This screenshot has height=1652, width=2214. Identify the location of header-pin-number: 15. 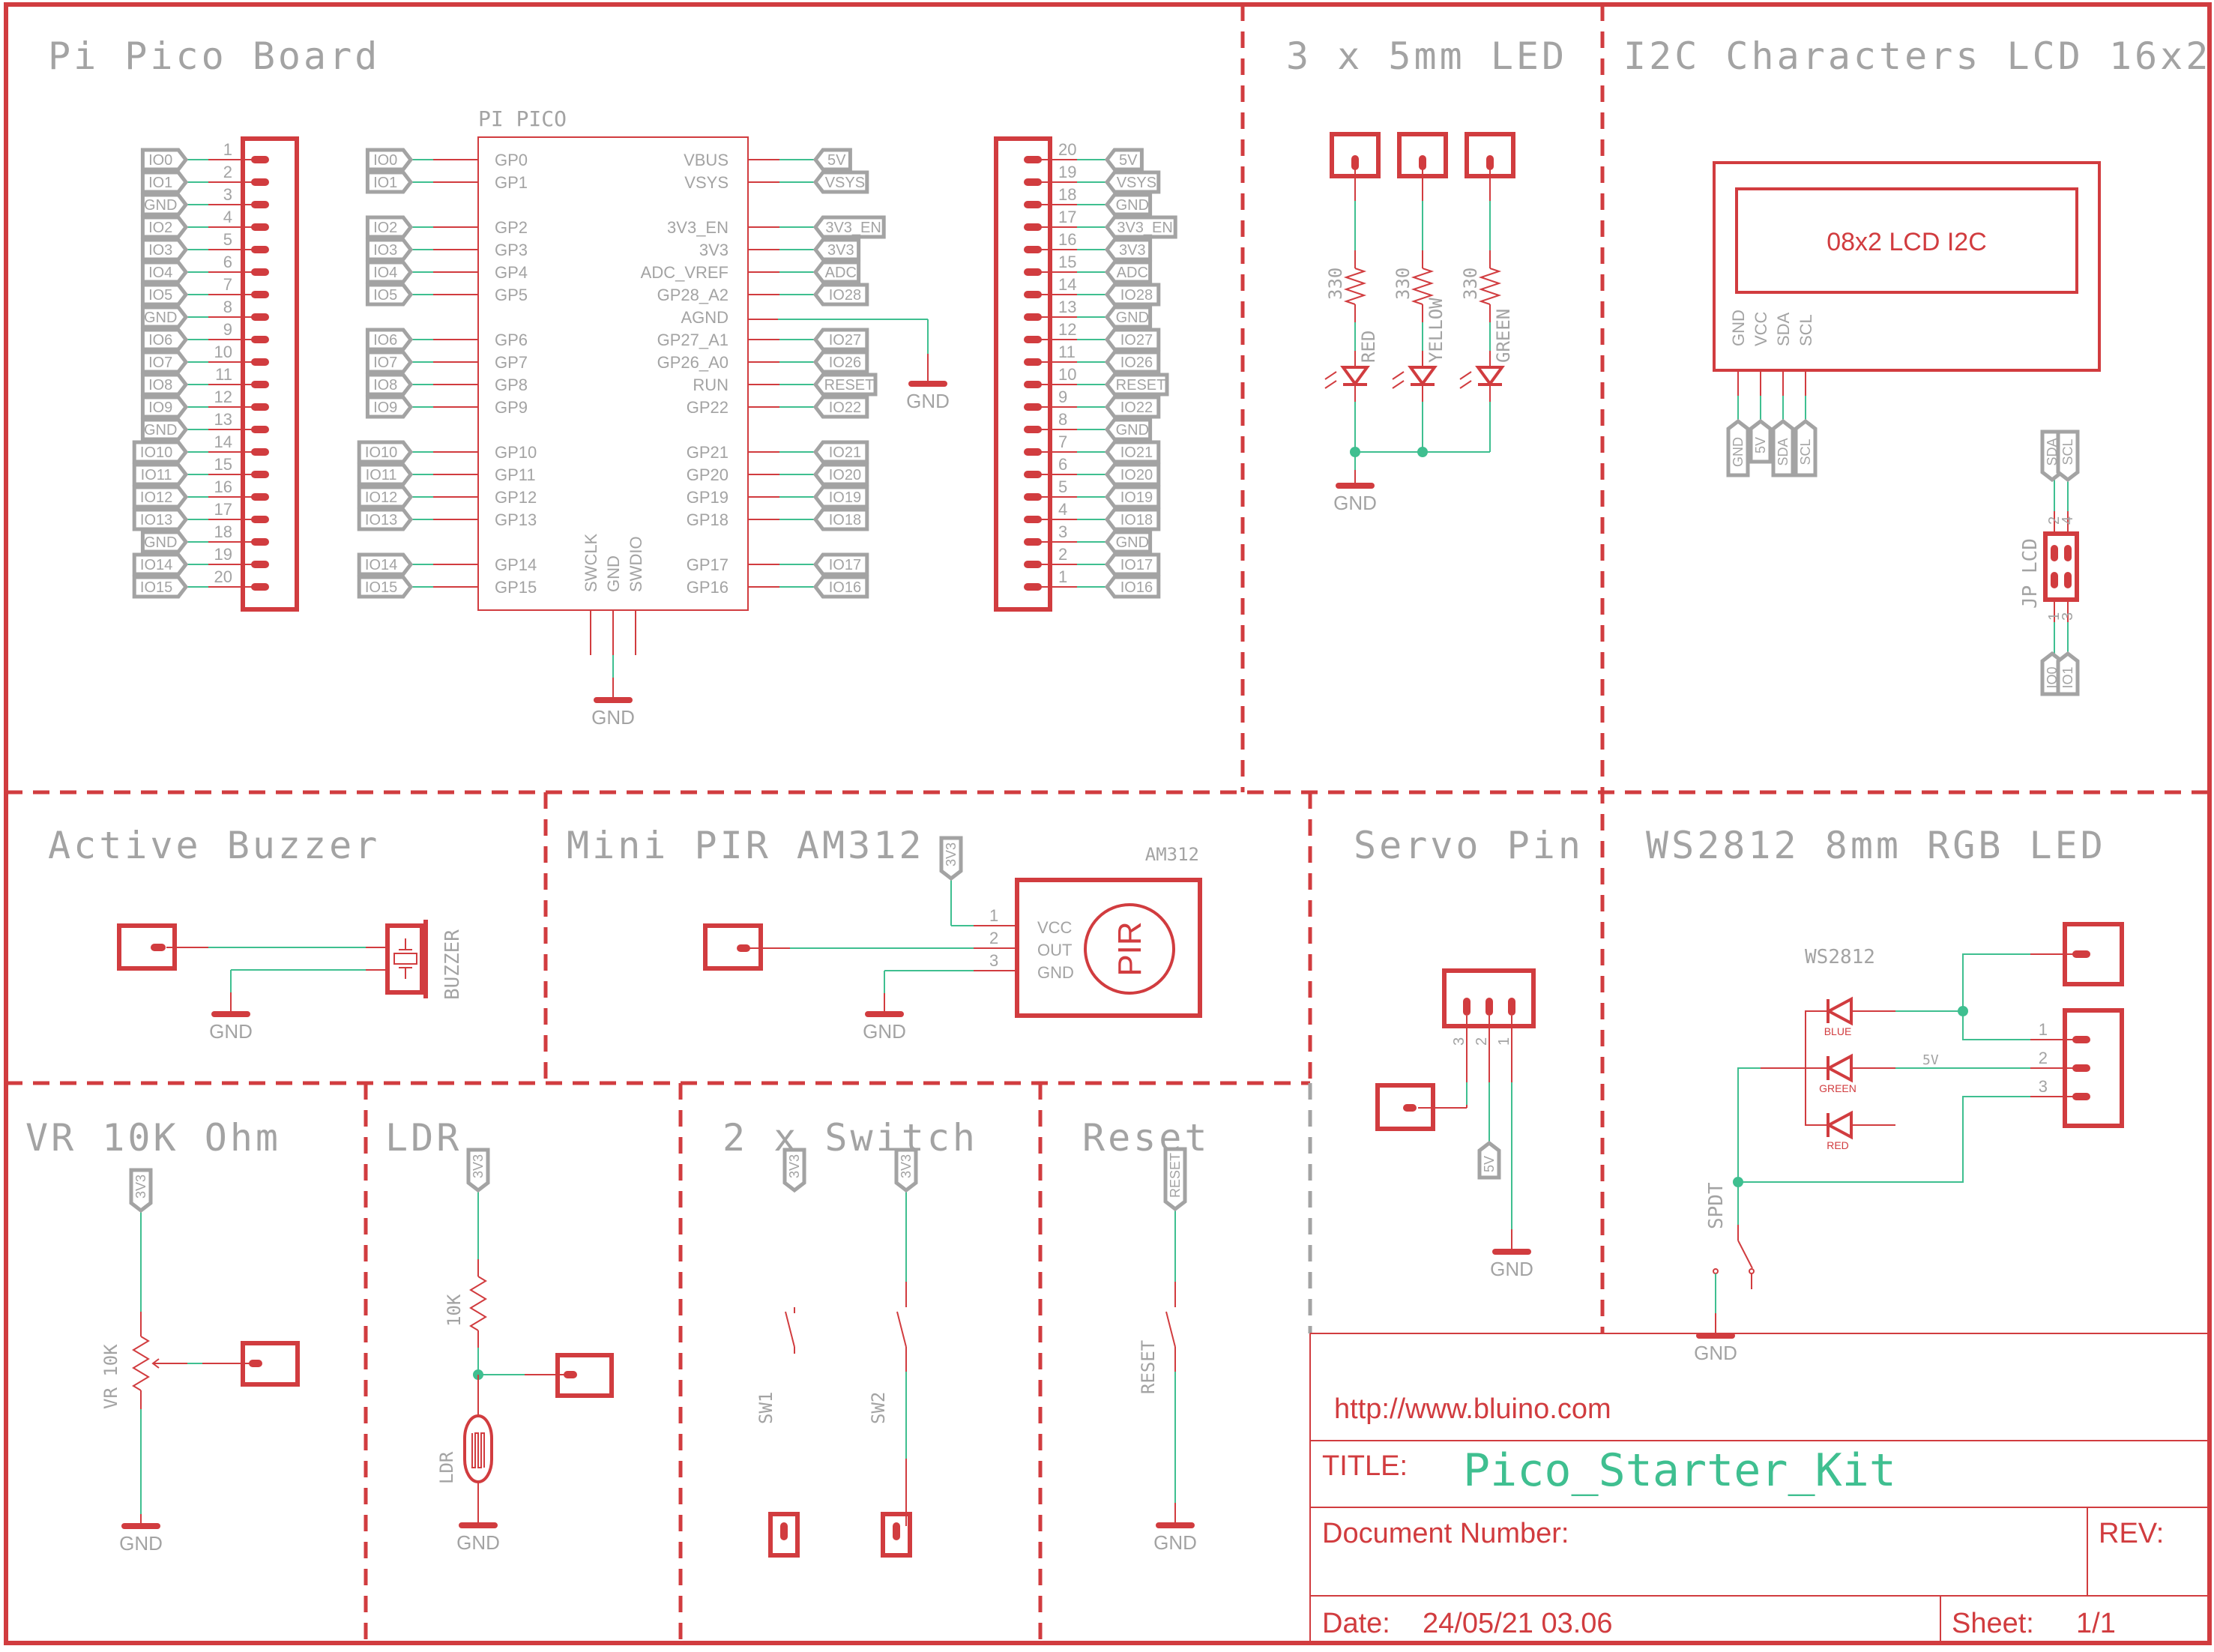
(1067, 262).